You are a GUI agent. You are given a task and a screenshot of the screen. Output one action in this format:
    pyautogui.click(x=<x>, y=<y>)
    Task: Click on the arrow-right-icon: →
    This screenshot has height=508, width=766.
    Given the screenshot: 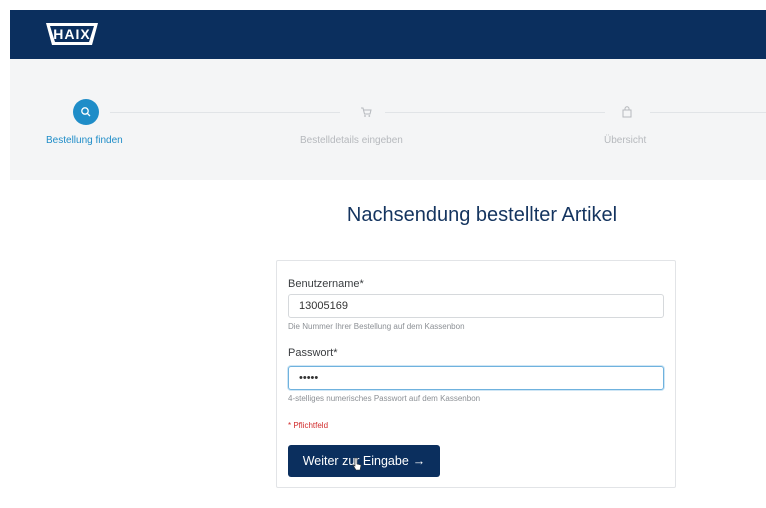 What is the action you would take?
    pyautogui.click(x=419, y=461)
    